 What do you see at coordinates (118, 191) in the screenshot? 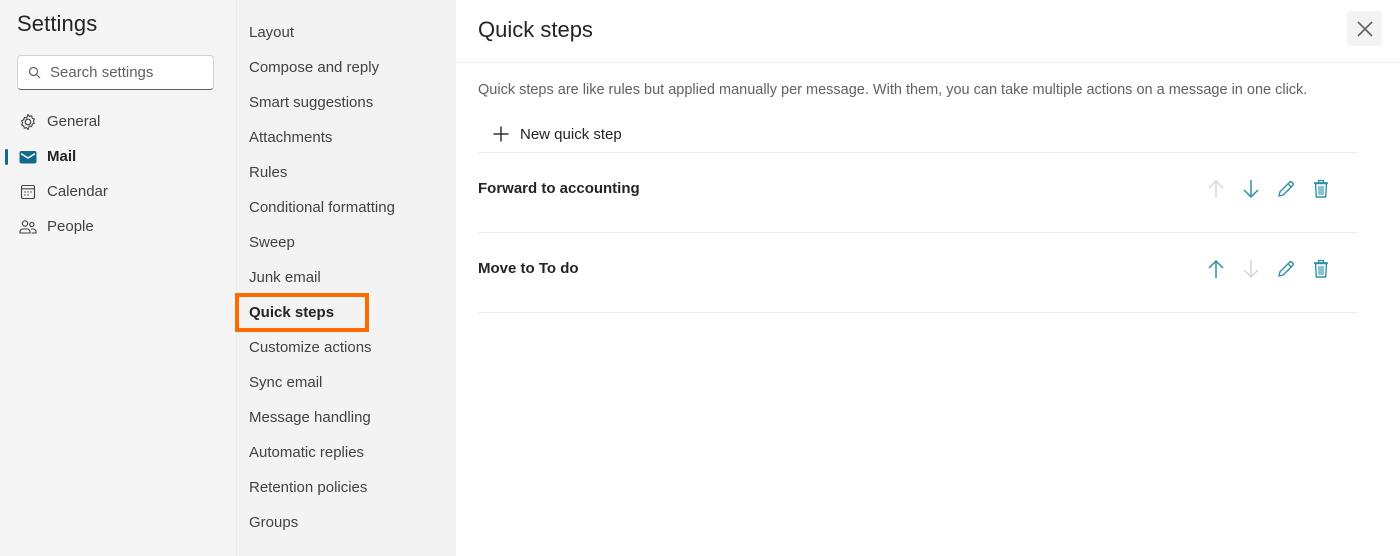
I see `sidebar-item-calendar: Calendar` at bounding box center [118, 191].